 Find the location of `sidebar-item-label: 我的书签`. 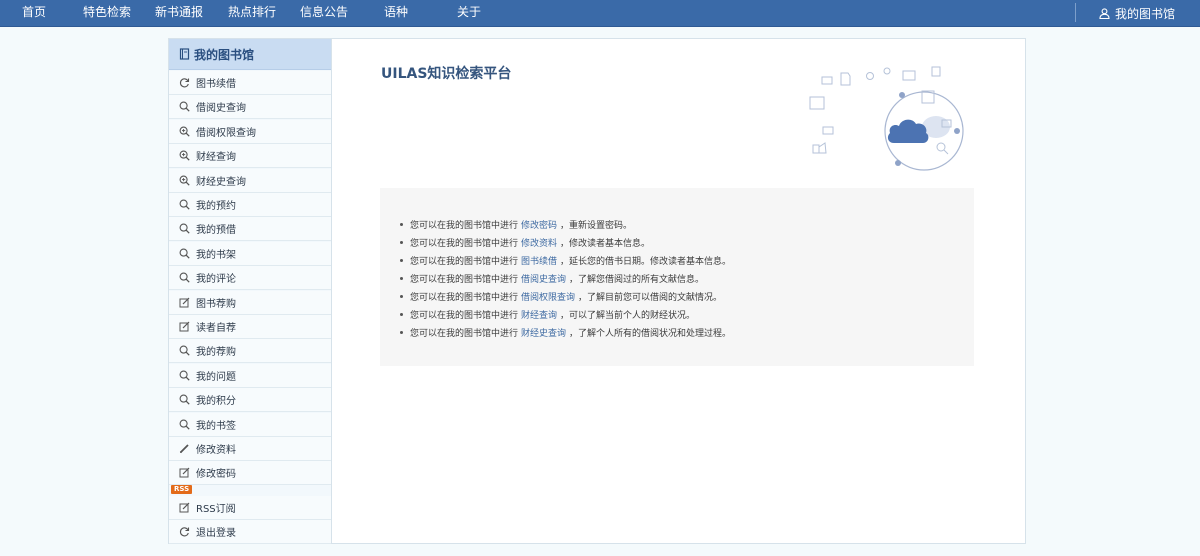

sidebar-item-label: 我的书签 is located at coordinates (216, 426).